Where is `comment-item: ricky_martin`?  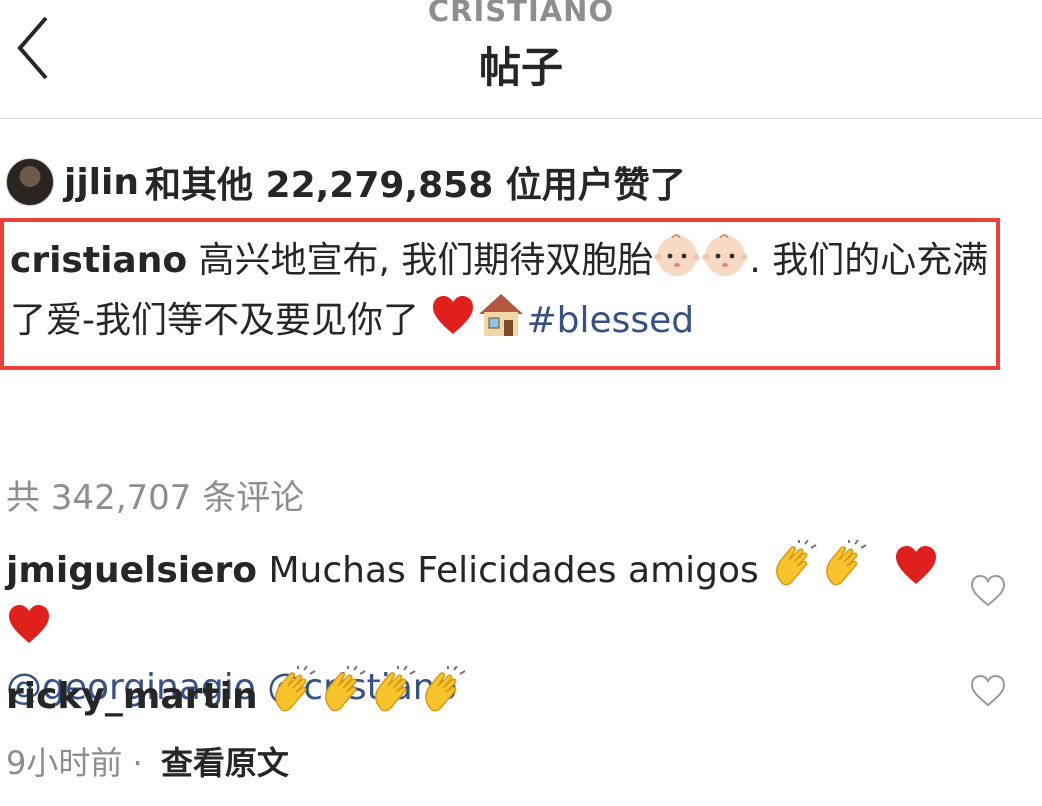
comment-item: ricky_martin is located at coordinates (476, 697).